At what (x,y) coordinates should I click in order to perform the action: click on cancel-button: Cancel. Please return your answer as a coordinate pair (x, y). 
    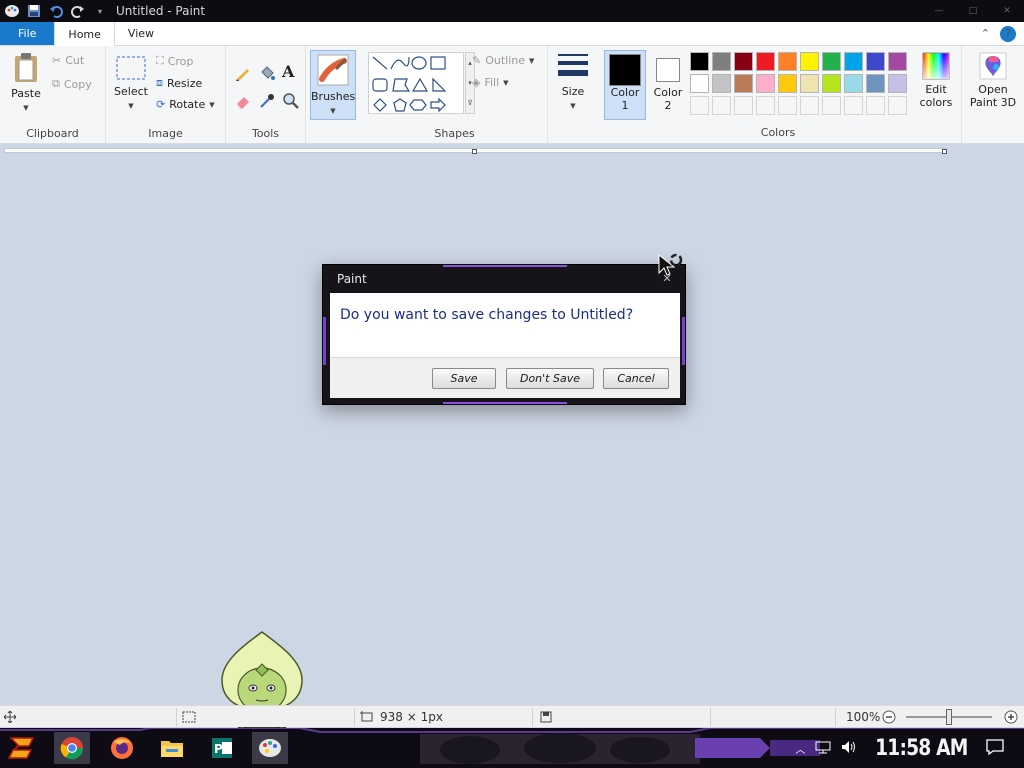
    Looking at the image, I should click on (636, 378).